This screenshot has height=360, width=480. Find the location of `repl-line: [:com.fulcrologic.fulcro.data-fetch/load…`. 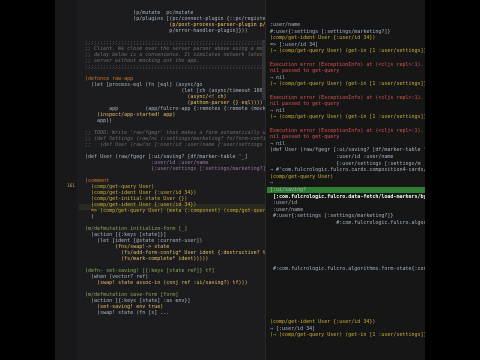

repl-line: [:com.fulcrologic.fulcro.data-fetch/load… is located at coordinates (349, 196).